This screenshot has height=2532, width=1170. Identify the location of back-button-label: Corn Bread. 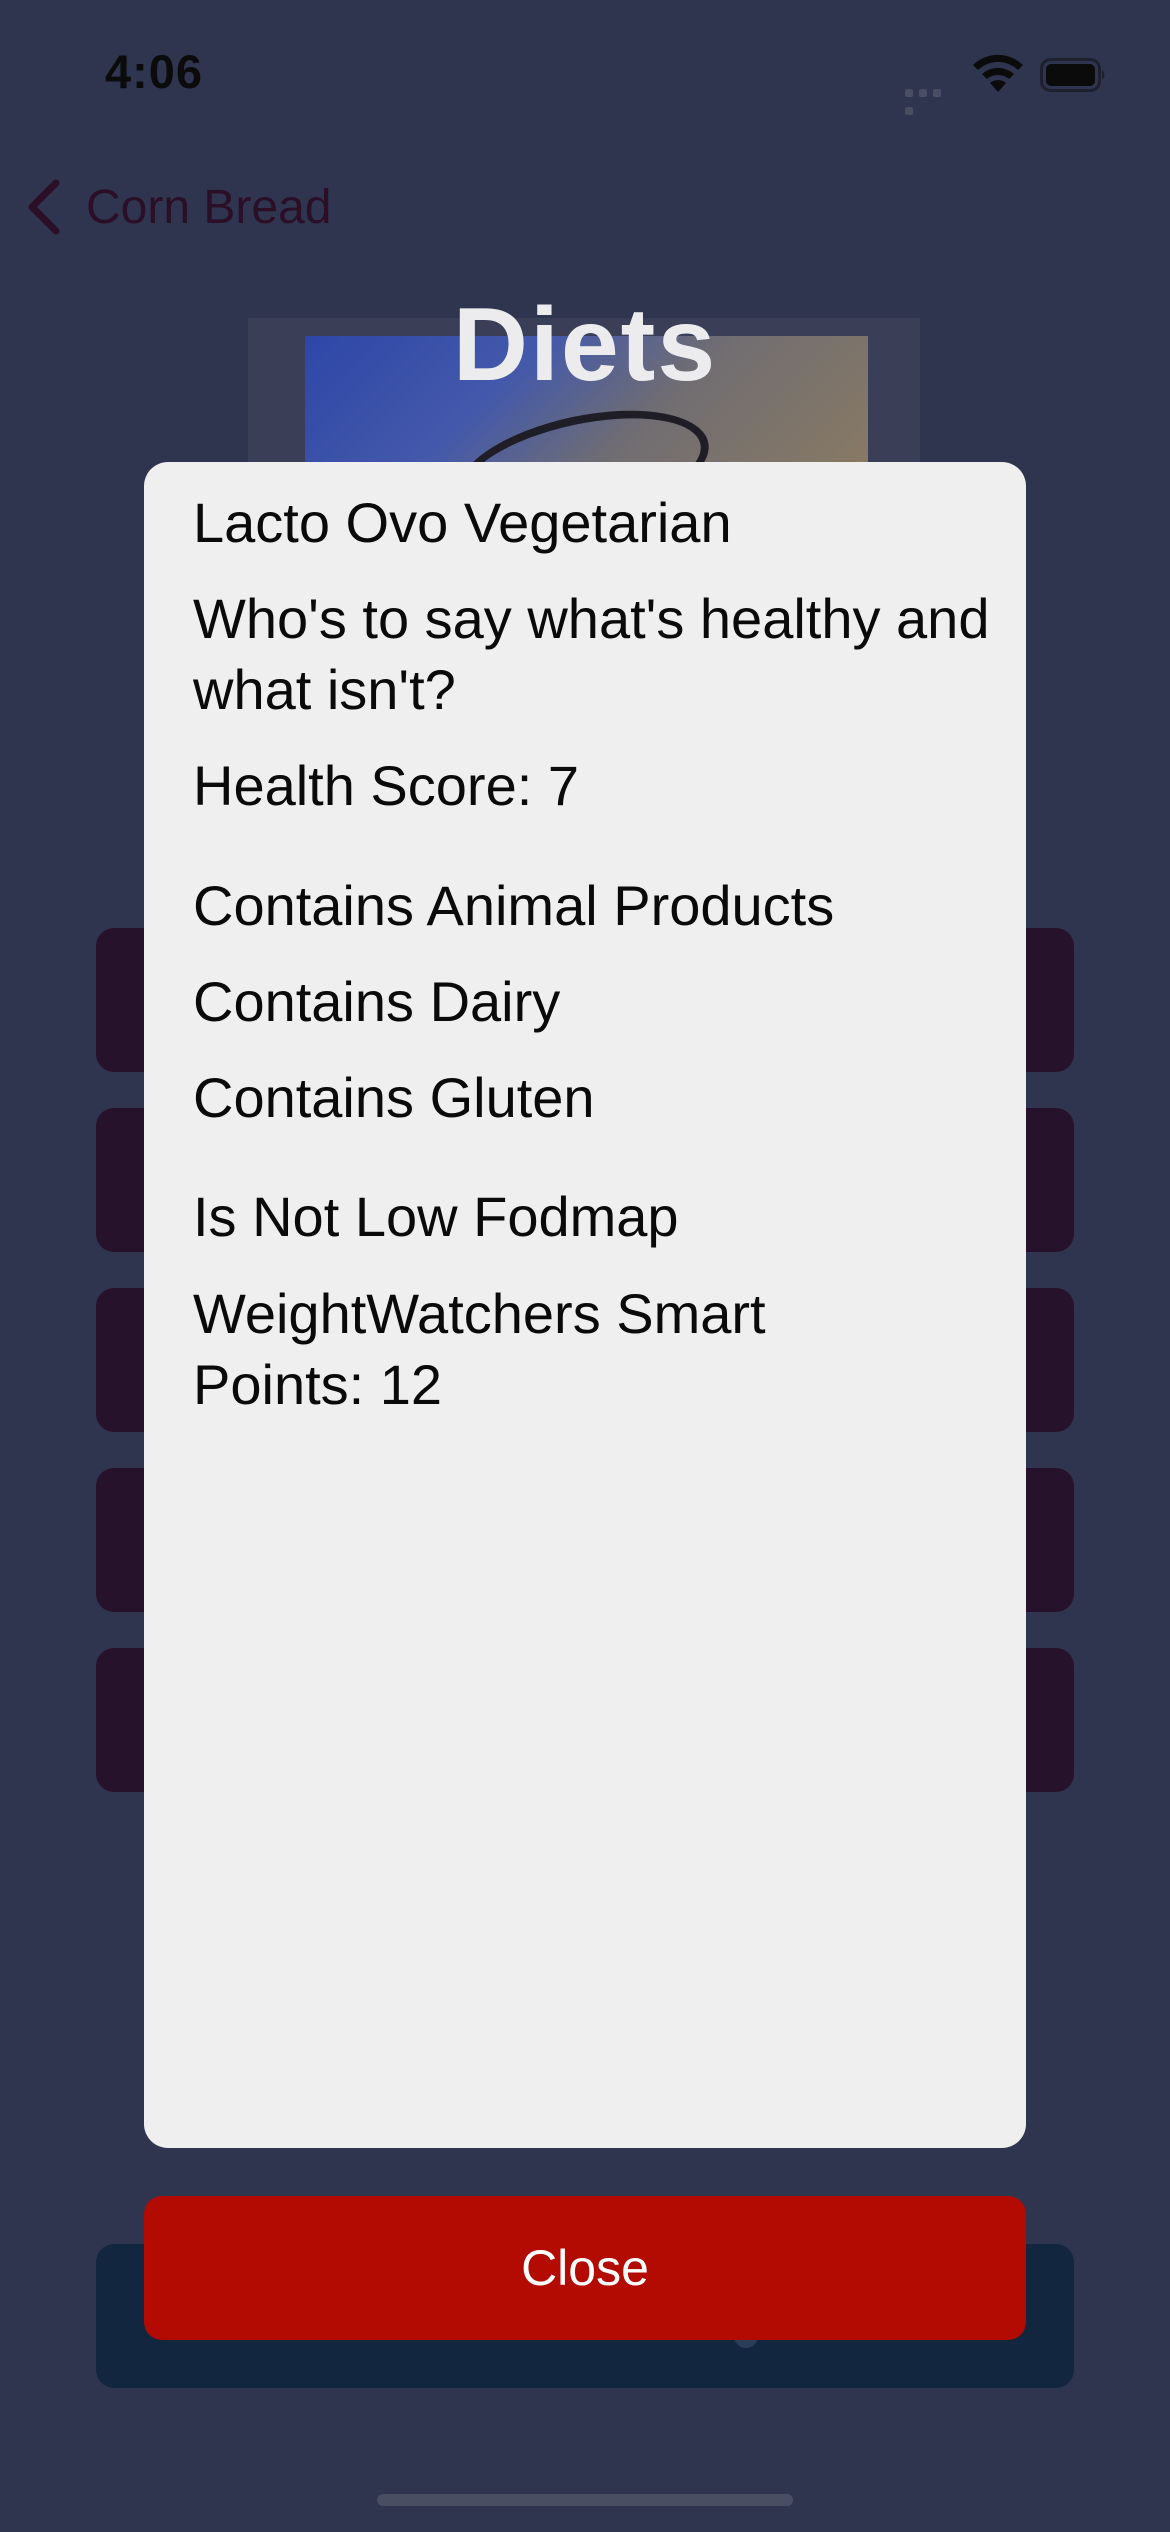
(209, 207).